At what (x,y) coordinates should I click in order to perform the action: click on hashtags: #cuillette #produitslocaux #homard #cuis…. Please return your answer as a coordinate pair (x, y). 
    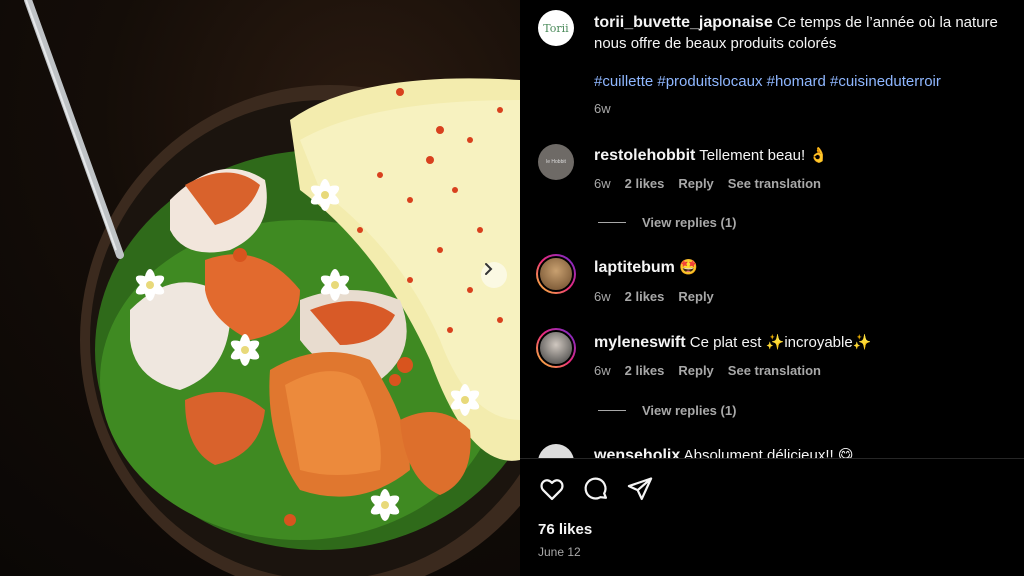
    Looking at the image, I should click on (767, 81).